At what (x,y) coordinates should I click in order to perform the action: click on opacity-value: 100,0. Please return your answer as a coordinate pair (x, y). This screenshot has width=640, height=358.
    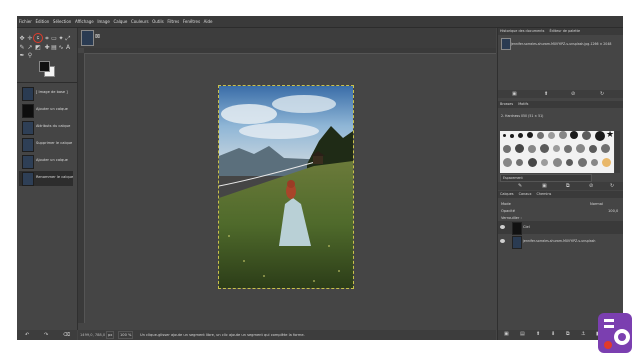
    Looking at the image, I should click on (613, 211).